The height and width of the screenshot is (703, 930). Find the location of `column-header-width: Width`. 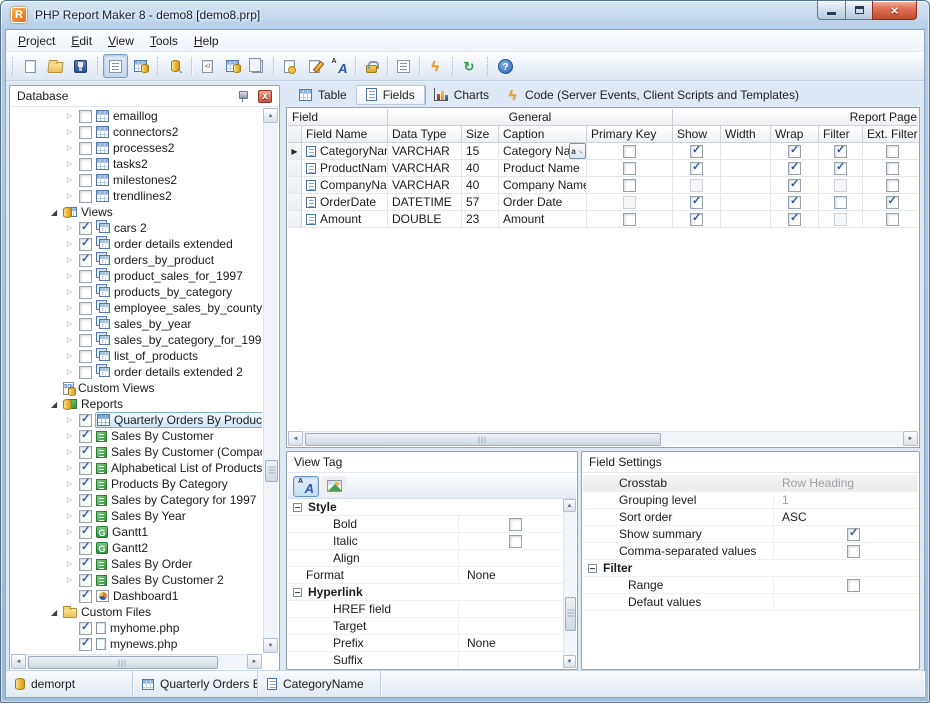

column-header-width: Width is located at coordinates (746, 134).